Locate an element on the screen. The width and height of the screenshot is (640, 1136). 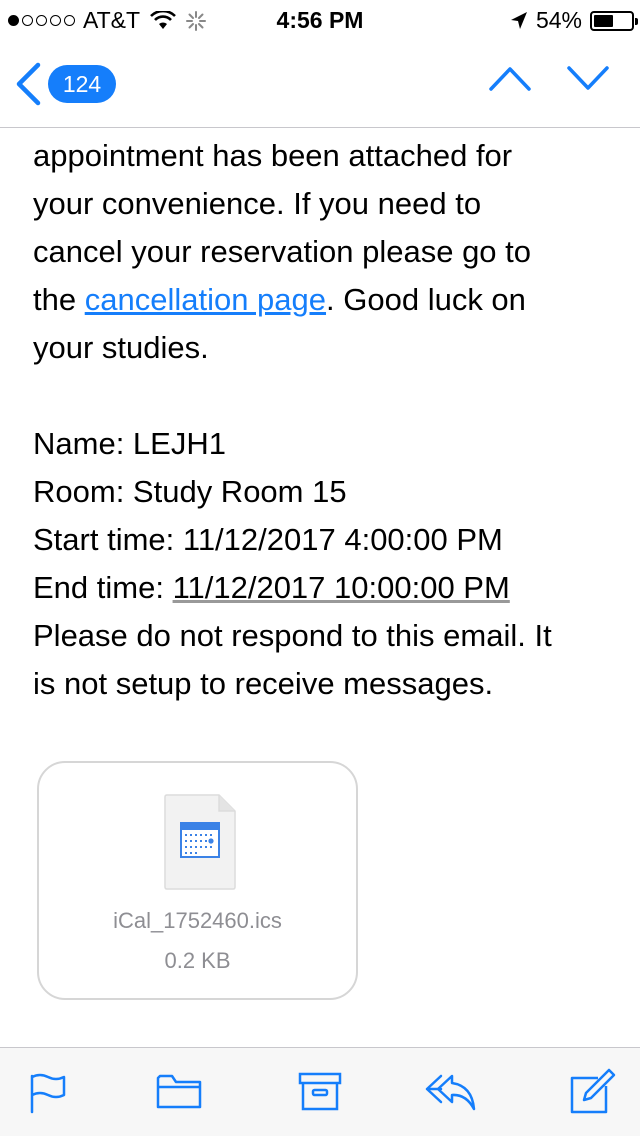
reservation-name: Name: LEJH1 is located at coordinates (129, 443).